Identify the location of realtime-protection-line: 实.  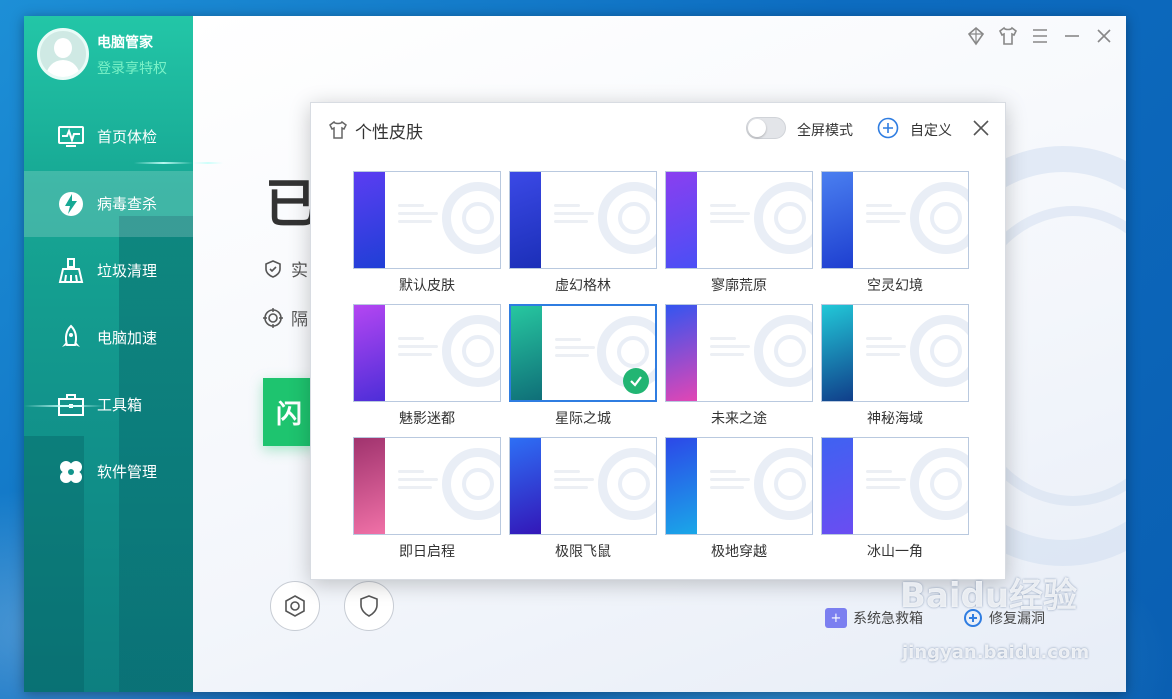
(285, 268).